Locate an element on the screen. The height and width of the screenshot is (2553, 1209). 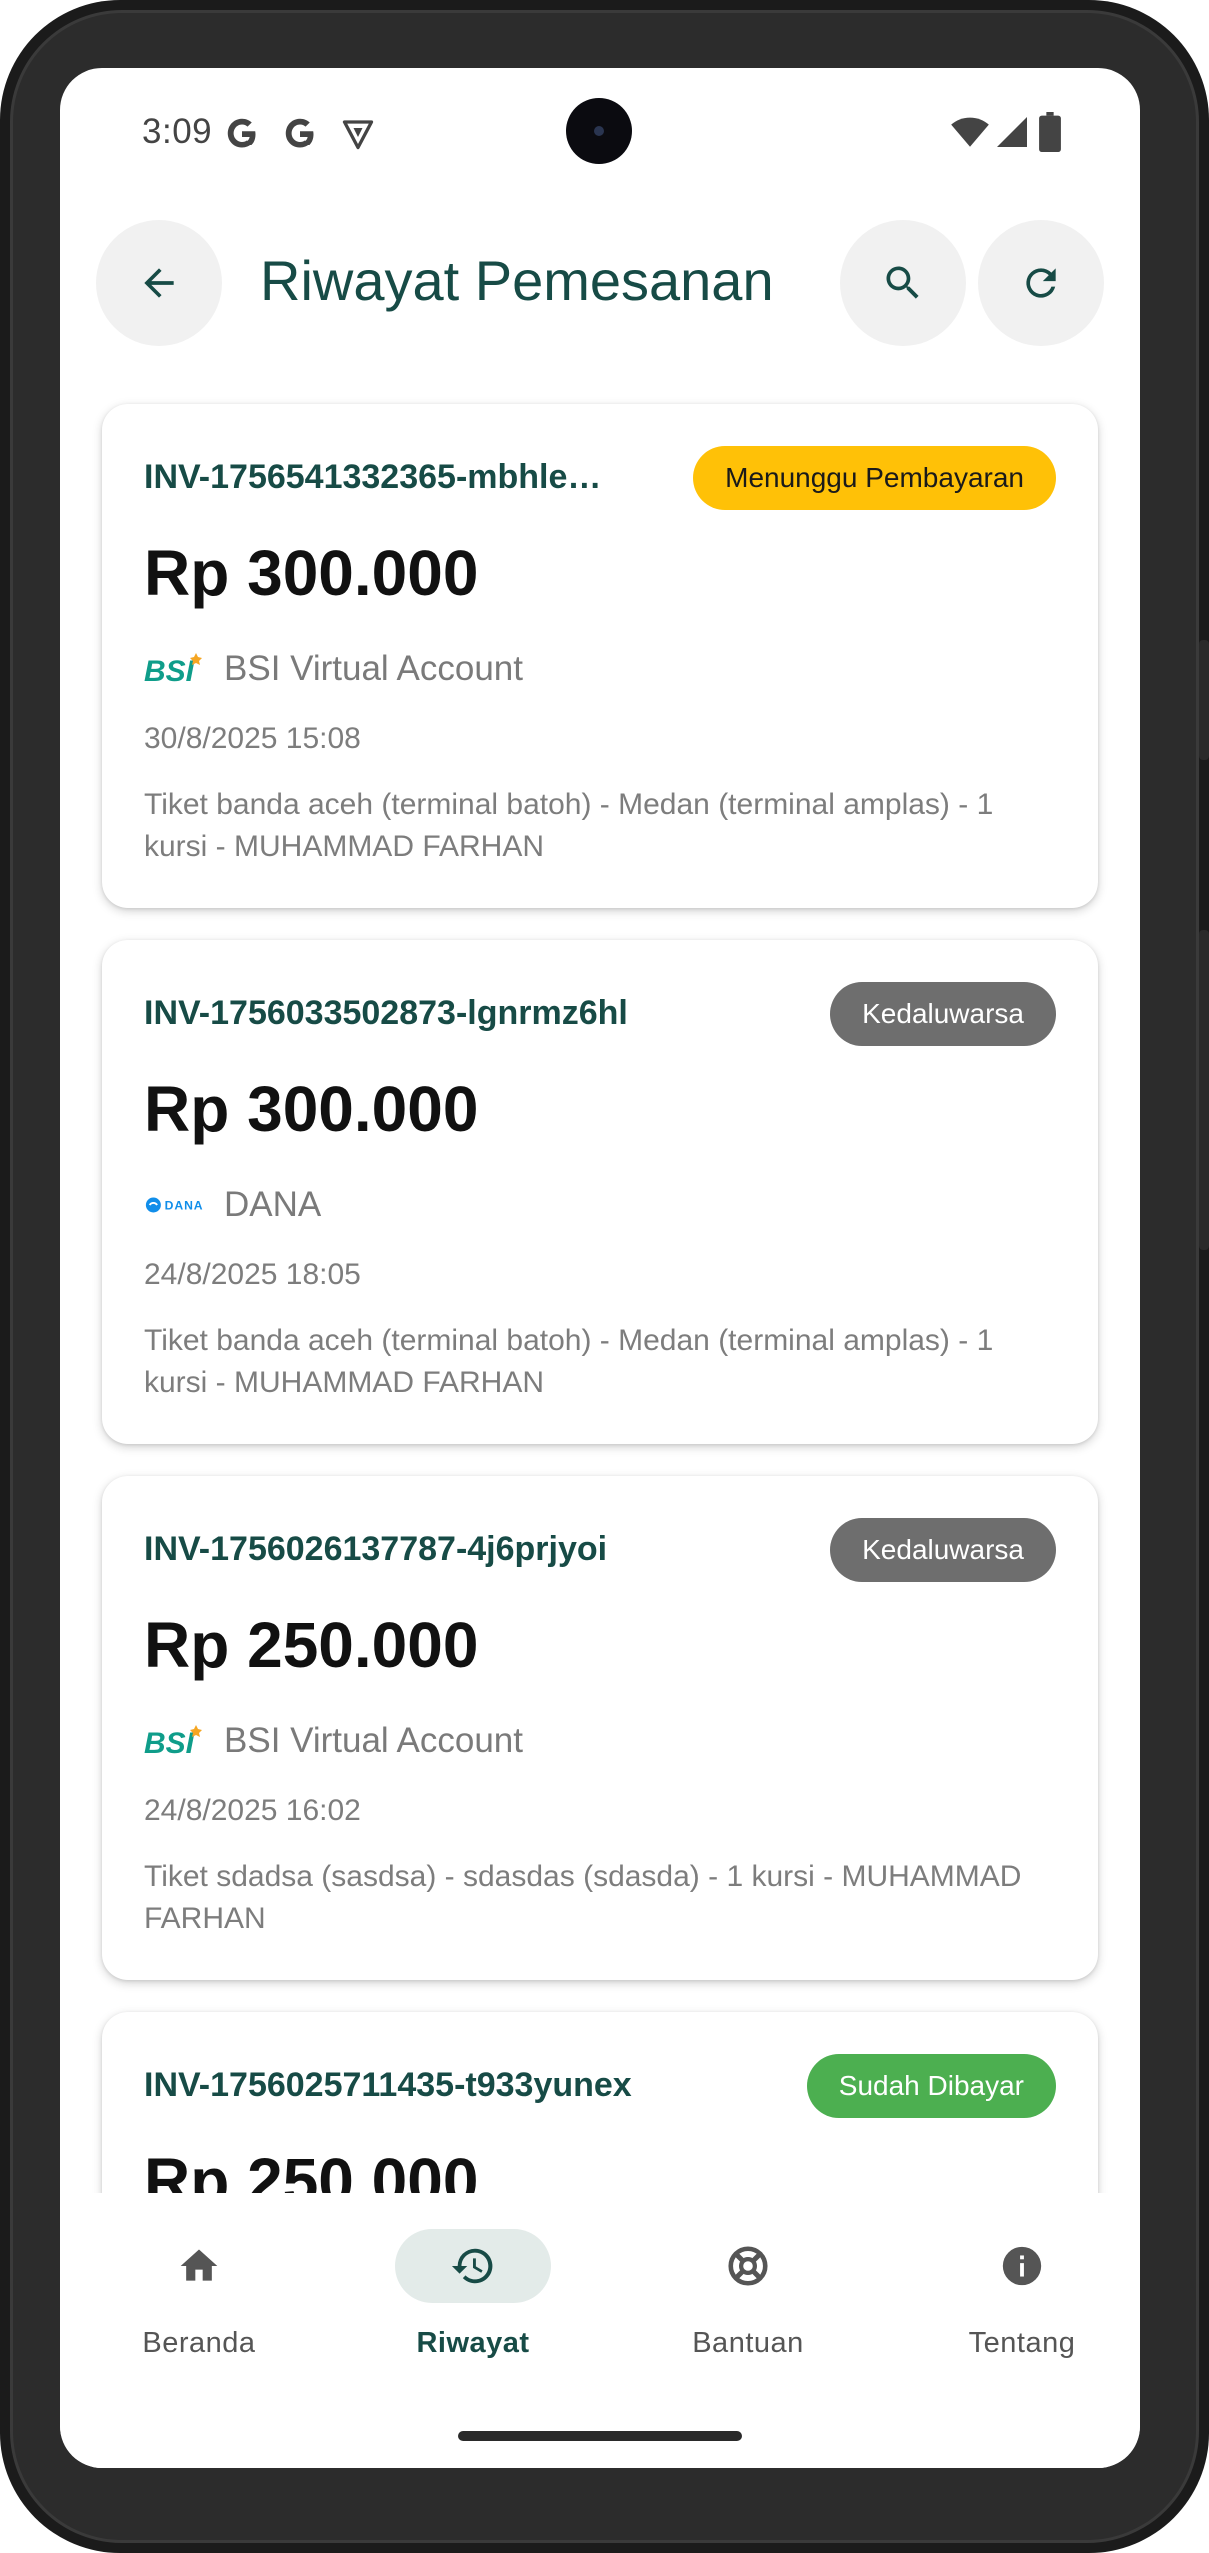
home-icon is located at coordinates (199, 2265).